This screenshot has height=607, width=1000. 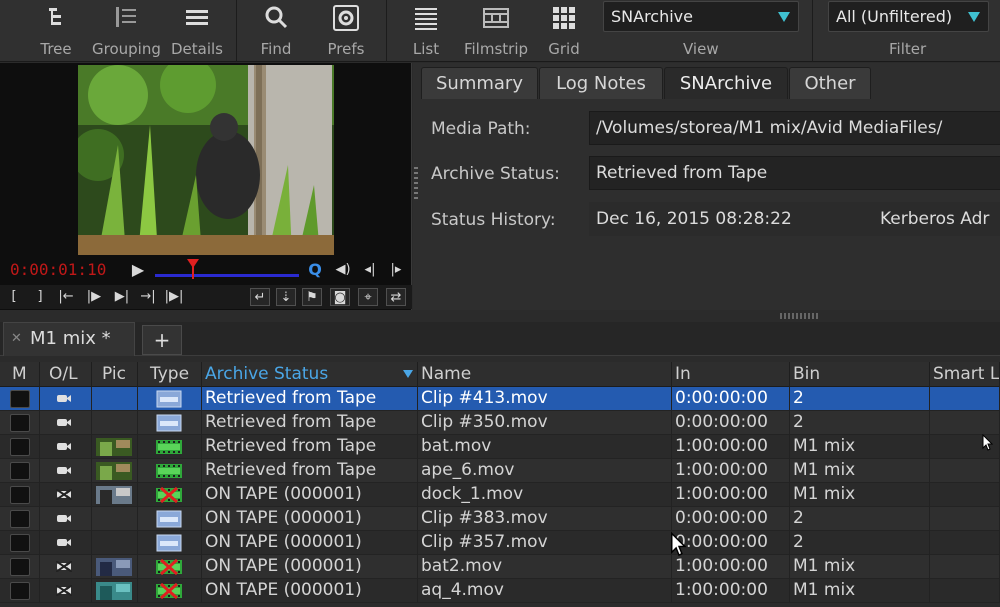 What do you see at coordinates (312, 297) in the screenshot?
I see `marker-flag-icon: ⚑` at bounding box center [312, 297].